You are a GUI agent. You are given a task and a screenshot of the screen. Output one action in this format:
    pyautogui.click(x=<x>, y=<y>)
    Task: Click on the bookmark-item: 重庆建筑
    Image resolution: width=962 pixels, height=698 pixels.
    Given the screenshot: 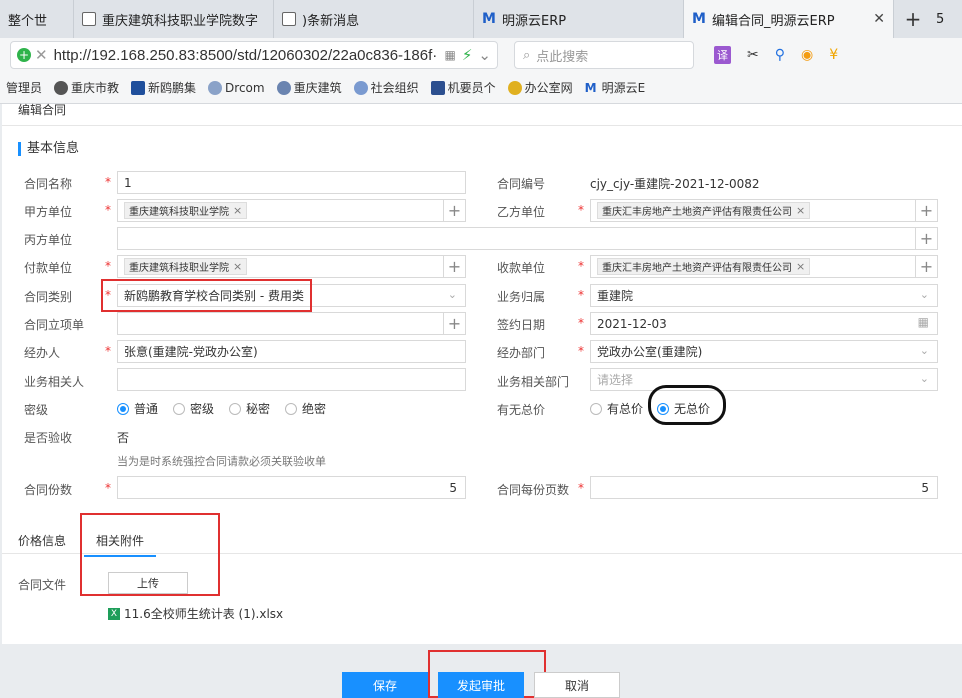 What is the action you would take?
    pyautogui.click(x=309, y=87)
    